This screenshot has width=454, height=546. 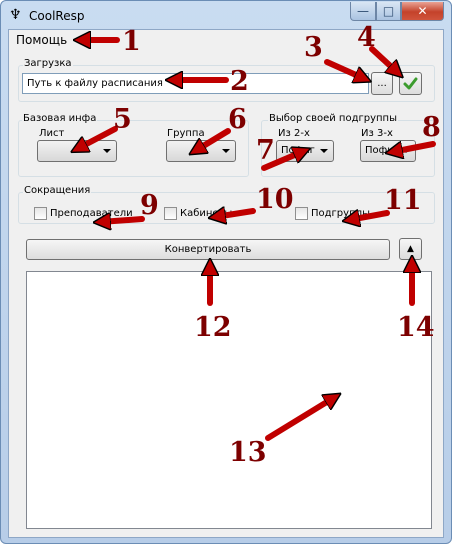 What do you see at coordinates (333, 118) in the screenshot?
I see `subgroup-group-label: Выбор своей подгруппы` at bounding box center [333, 118].